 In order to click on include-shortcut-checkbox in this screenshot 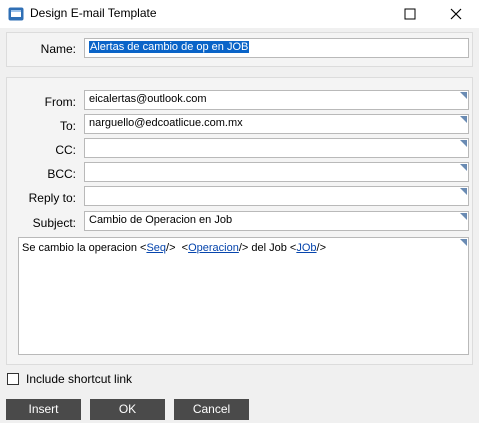, I will do `click(13, 379)`.